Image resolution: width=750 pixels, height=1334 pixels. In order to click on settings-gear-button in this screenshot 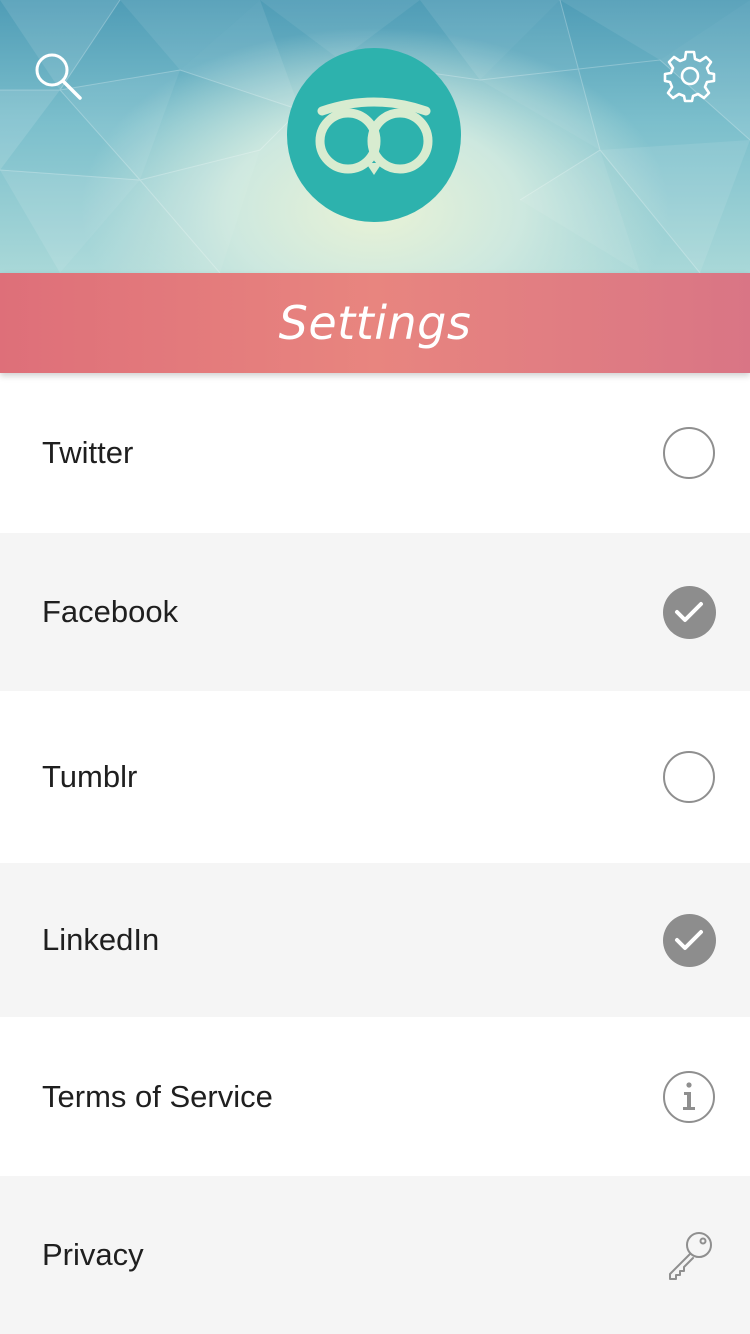, I will do `click(690, 76)`.